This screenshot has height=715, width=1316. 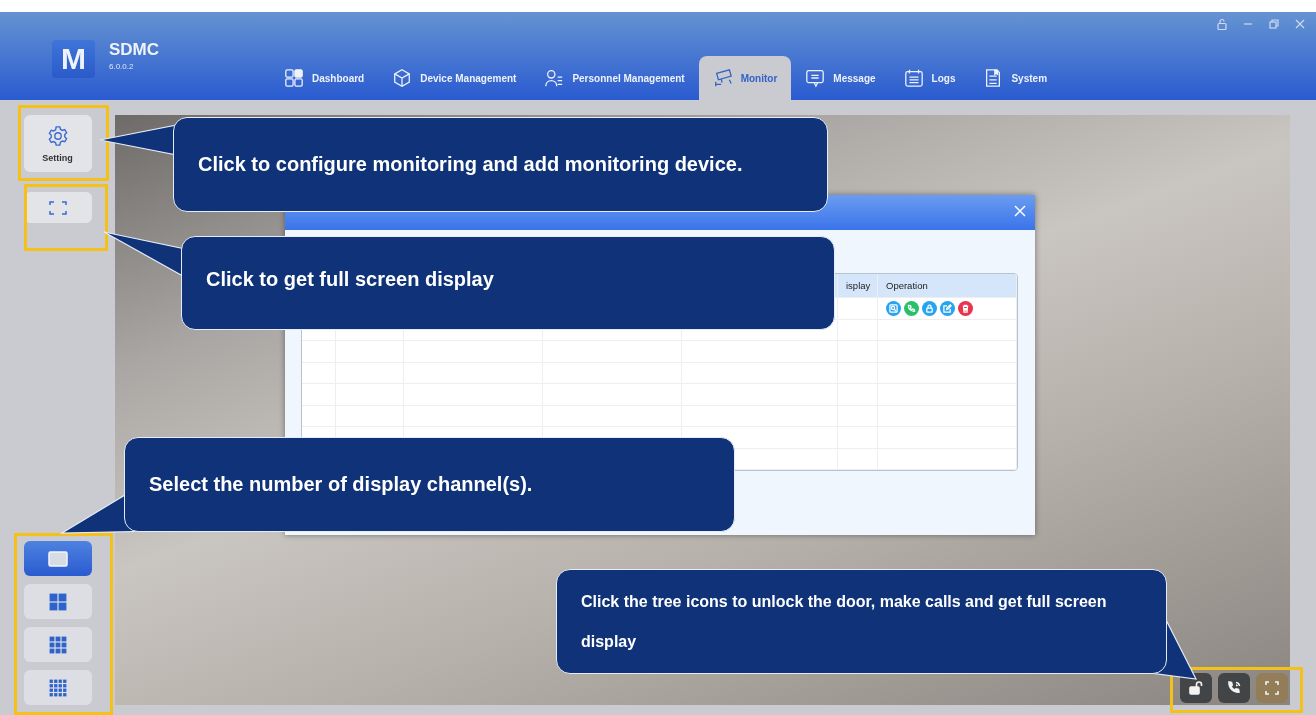 What do you see at coordinates (947, 308) in the screenshot?
I see `edit-icon` at bounding box center [947, 308].